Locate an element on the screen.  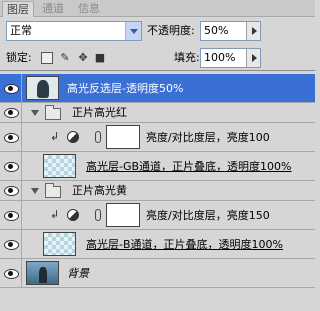
opacity-input: 50% is located at coordinates (230, 31).